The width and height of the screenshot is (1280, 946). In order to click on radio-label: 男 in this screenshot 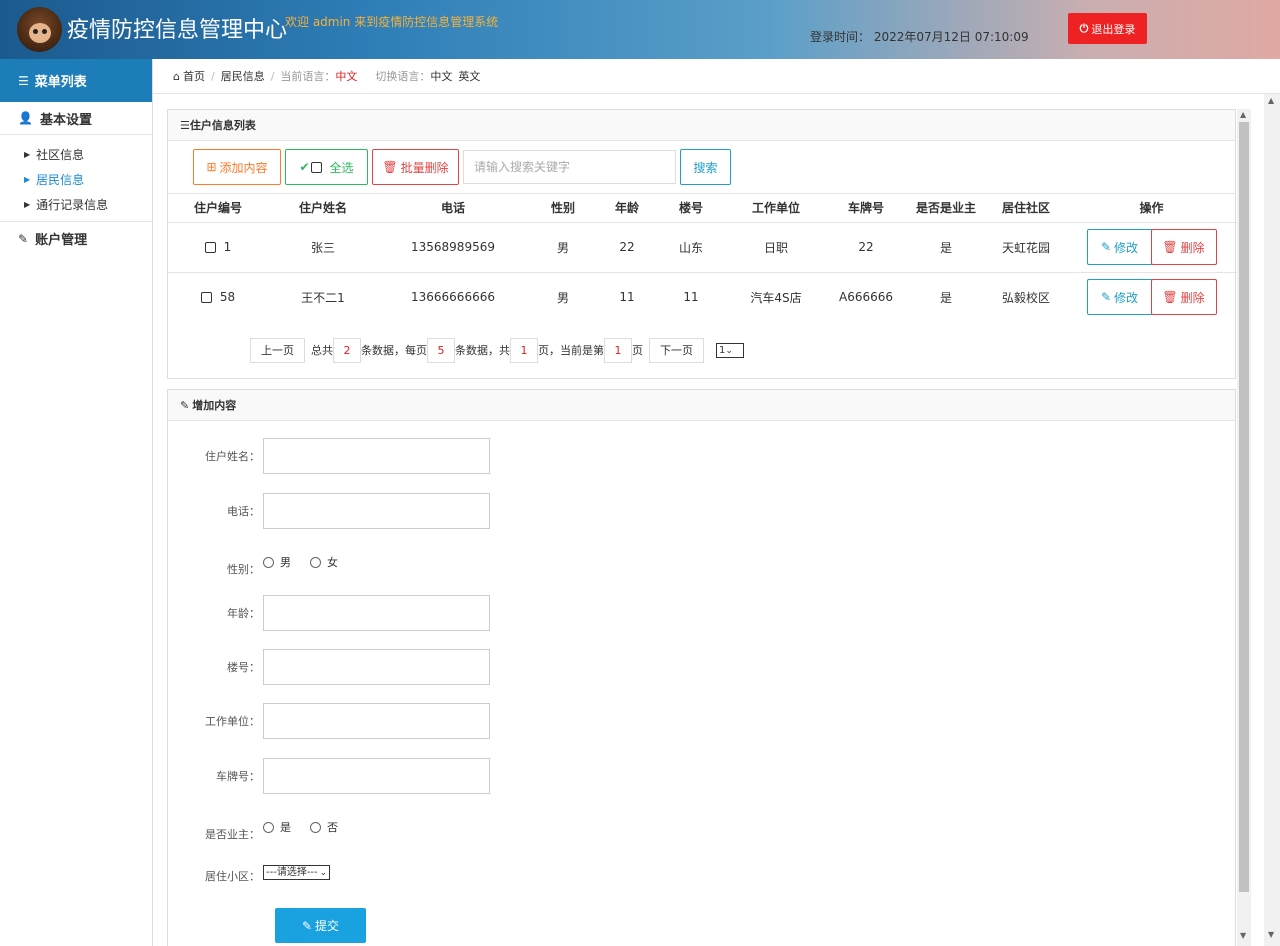, I will do `click(285, 562)`.